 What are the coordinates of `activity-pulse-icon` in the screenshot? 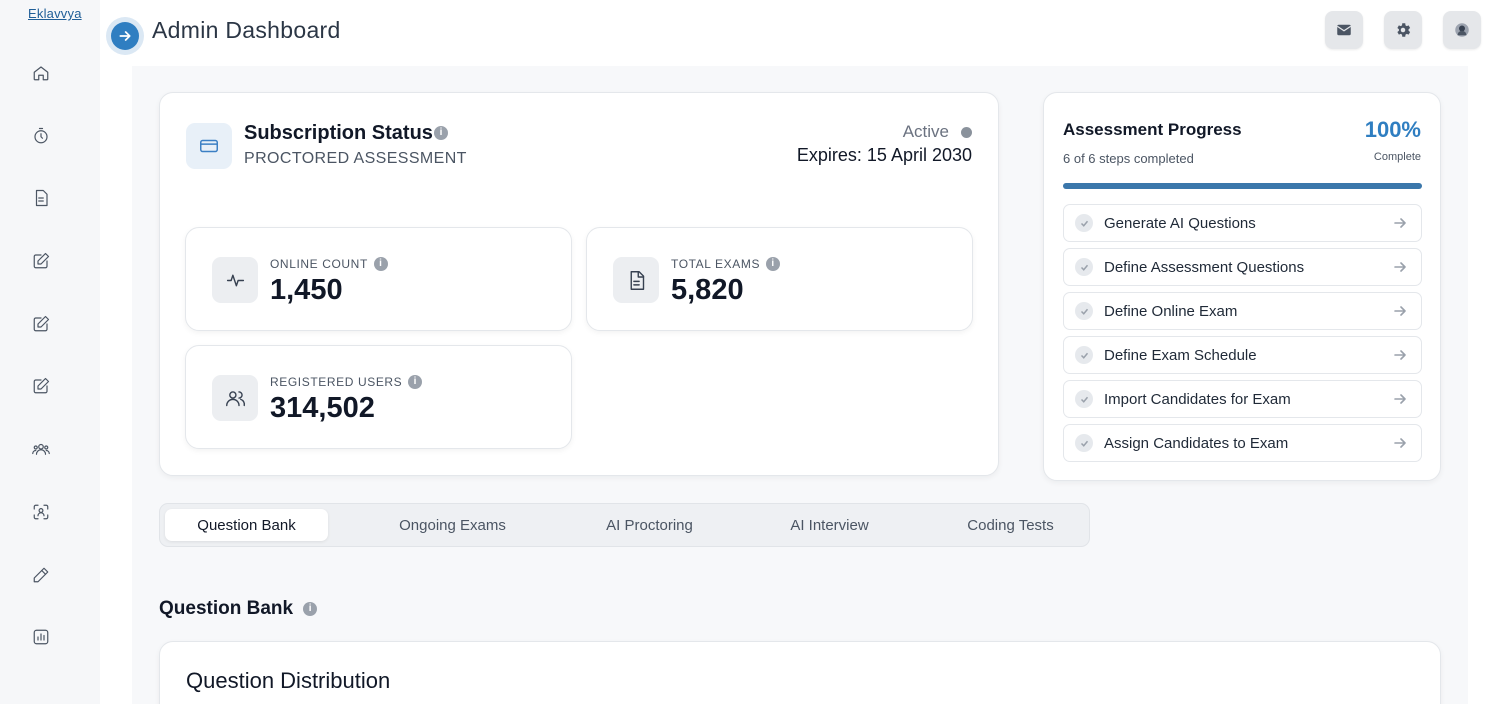 It's located at (235, 280).